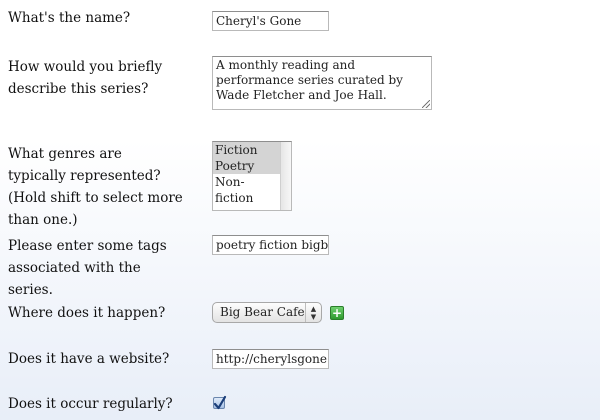 The height and width of the screenshot is (420, 600). Describe the element at coordinates (285, 176) in the screenshot. I see `genres-scrollbar` at that location.